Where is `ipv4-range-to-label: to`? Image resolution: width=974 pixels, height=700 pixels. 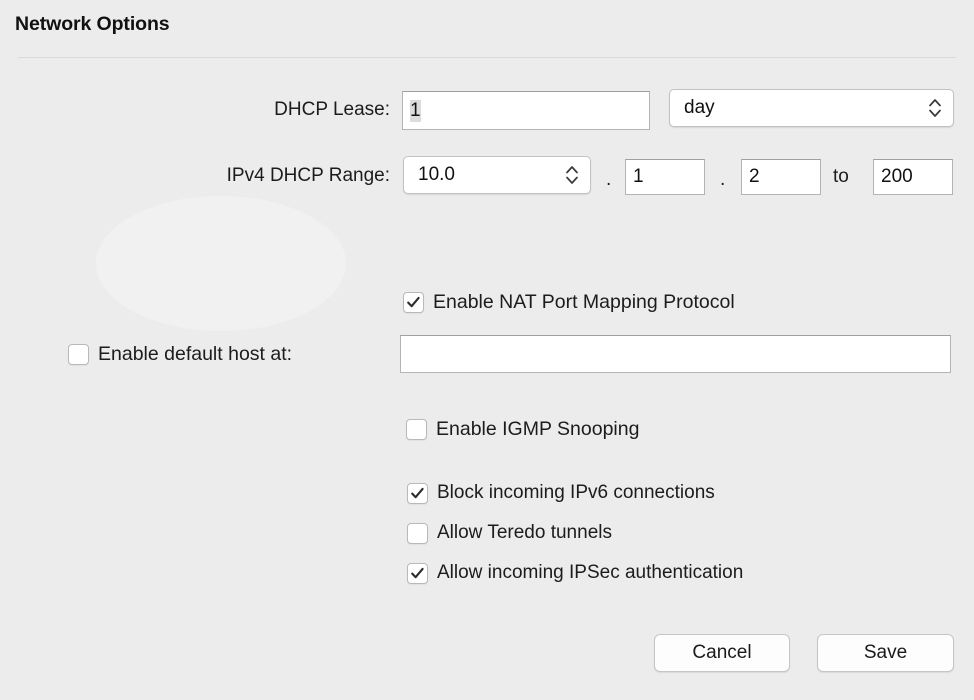 ipv4-range-to-label: to is located at coordinates (841, 176).